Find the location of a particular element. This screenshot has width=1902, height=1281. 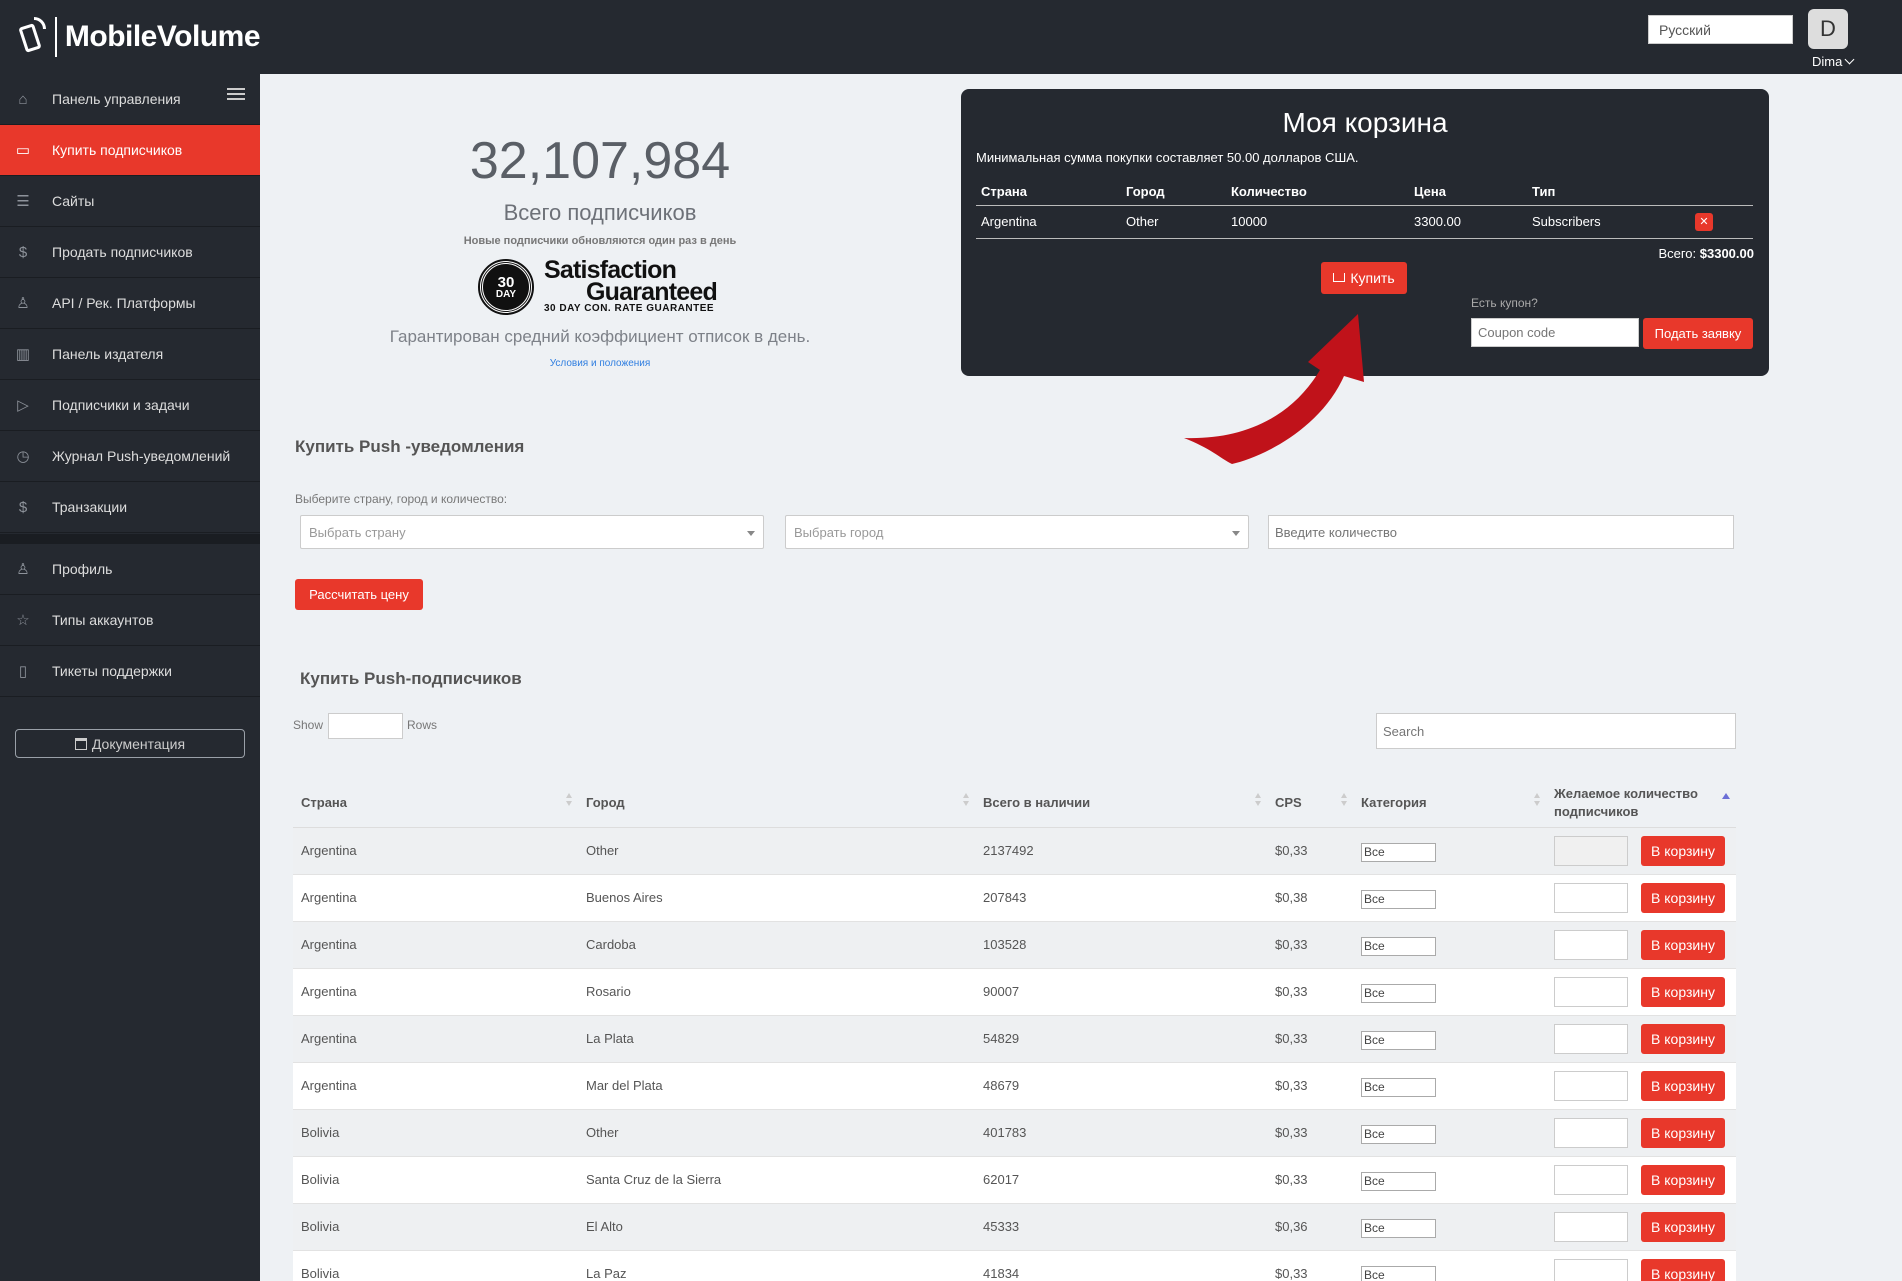

brand-logo: MobileVolume is located at coordinates (130, 37).